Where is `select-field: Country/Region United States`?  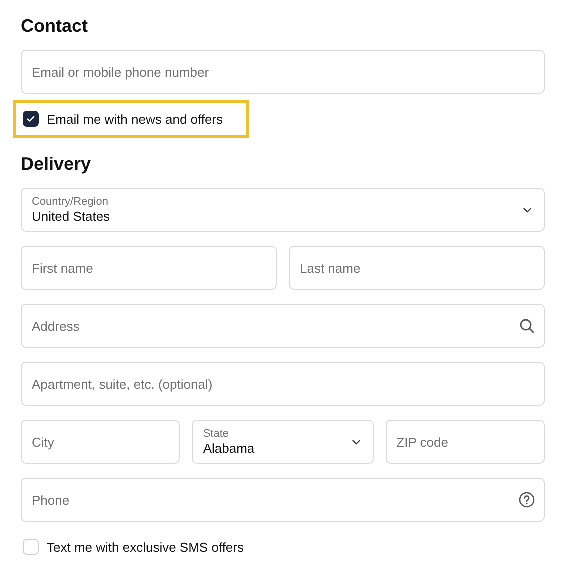
select-field: Country/Region United States is located at coordinates (283, 210).